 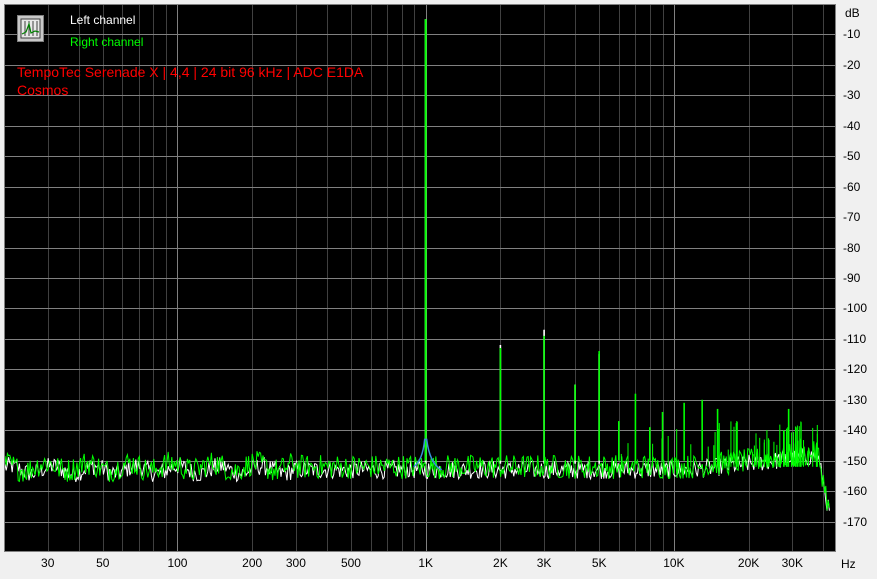 I want to click on legend-right-channel: Right channel, so click(x=107, y=42).